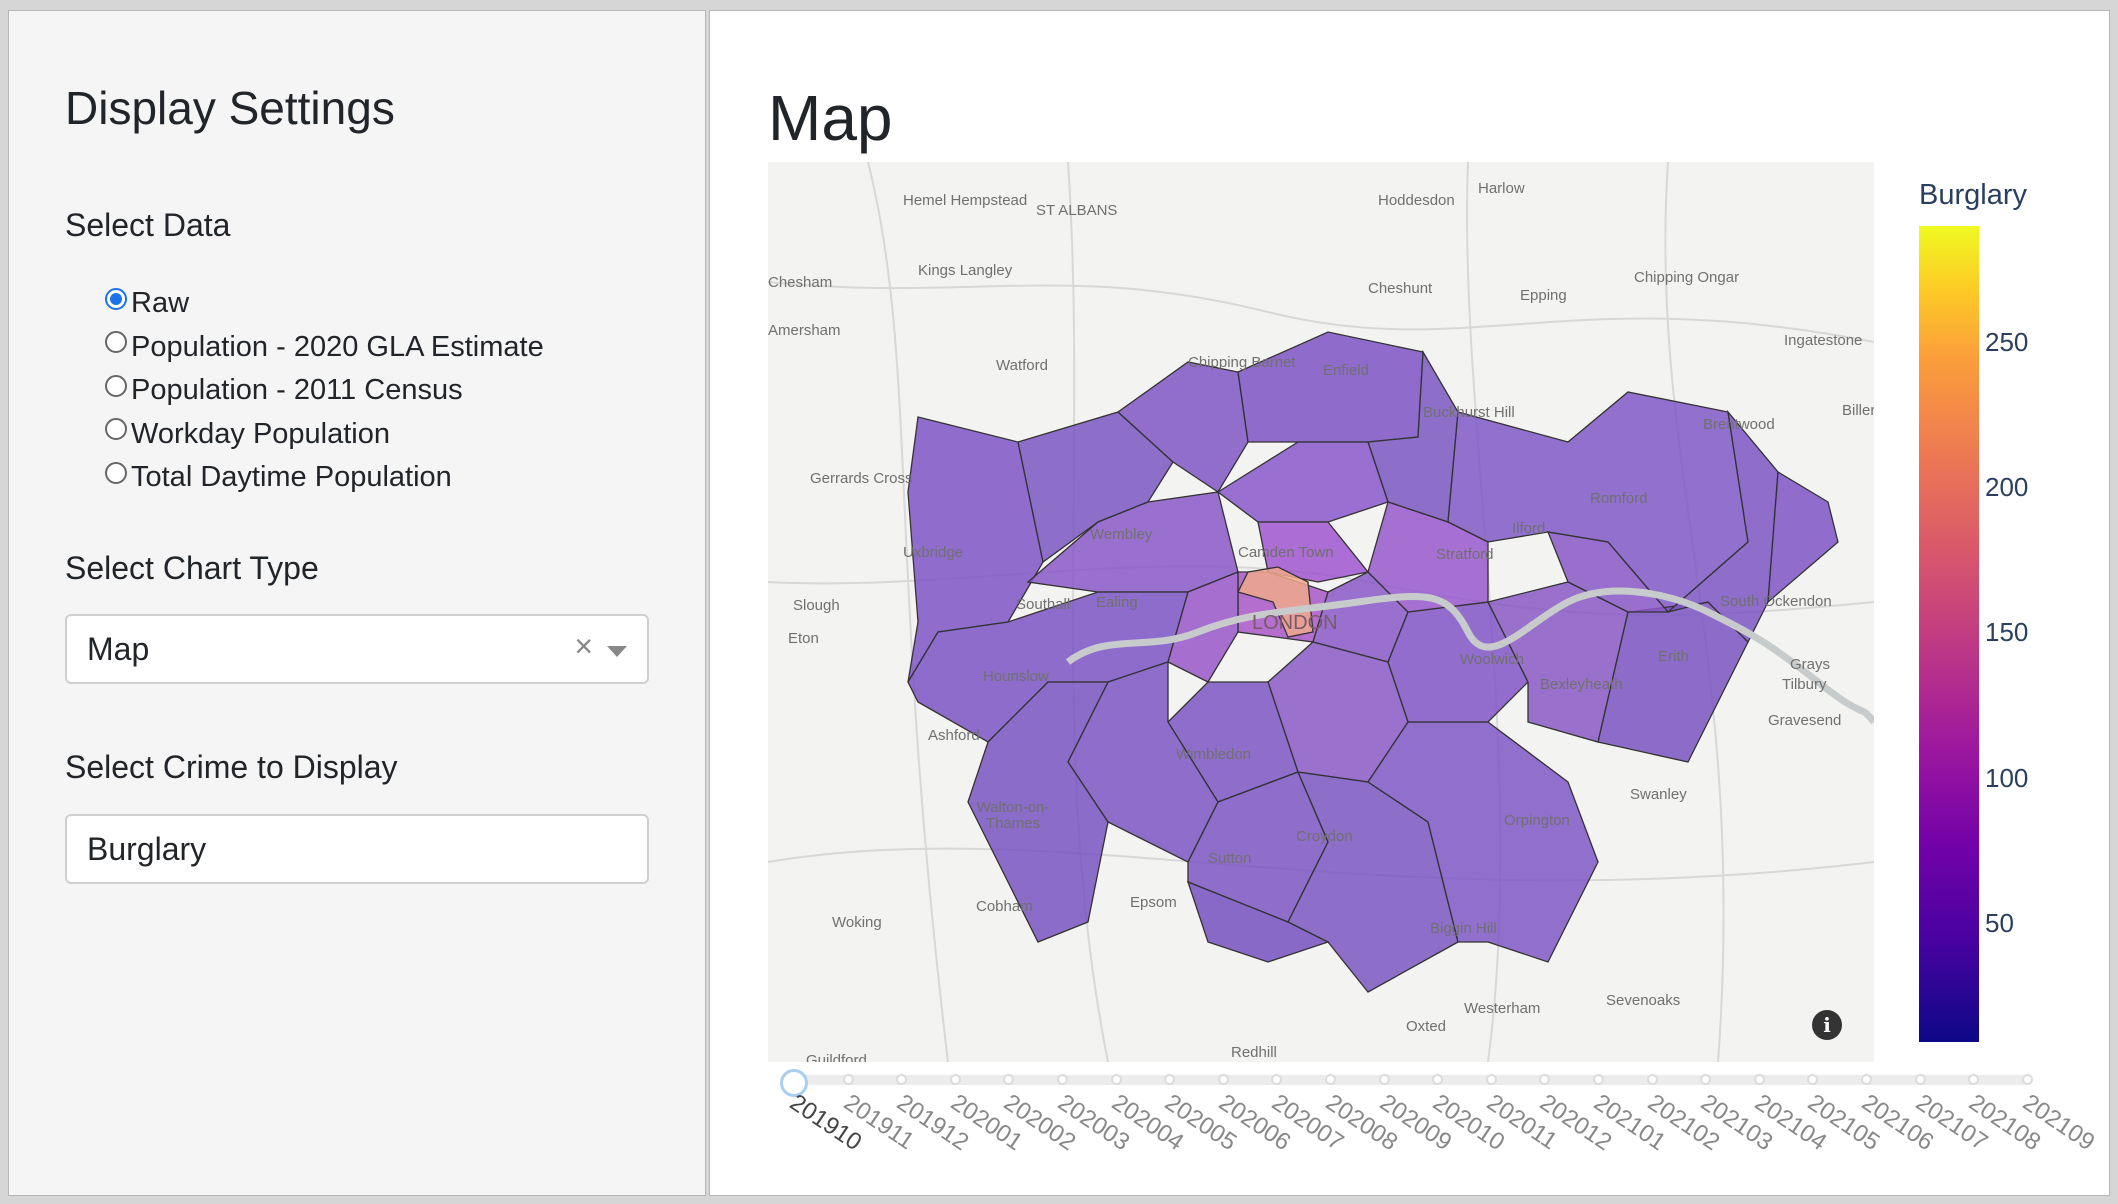  Describe the element at coordinates (1426, 1026) in the screenshot. I see `map-label: Oxted` at that location.